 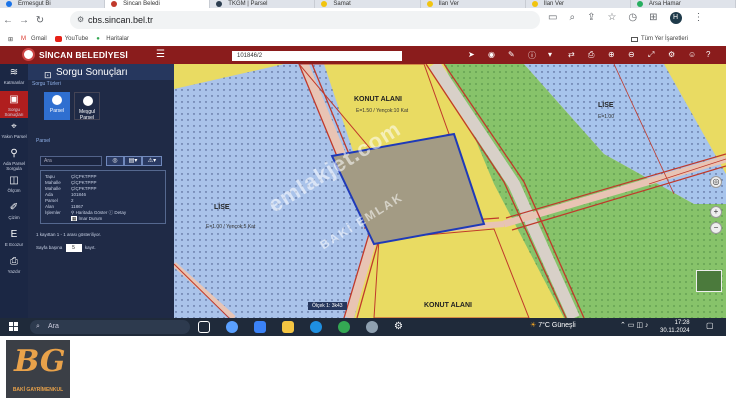 What do you see at coordinates (263, 4) in the screenshot?
I see `browser-tab: TKGM | Parsel` at bounding box center [263, 4].